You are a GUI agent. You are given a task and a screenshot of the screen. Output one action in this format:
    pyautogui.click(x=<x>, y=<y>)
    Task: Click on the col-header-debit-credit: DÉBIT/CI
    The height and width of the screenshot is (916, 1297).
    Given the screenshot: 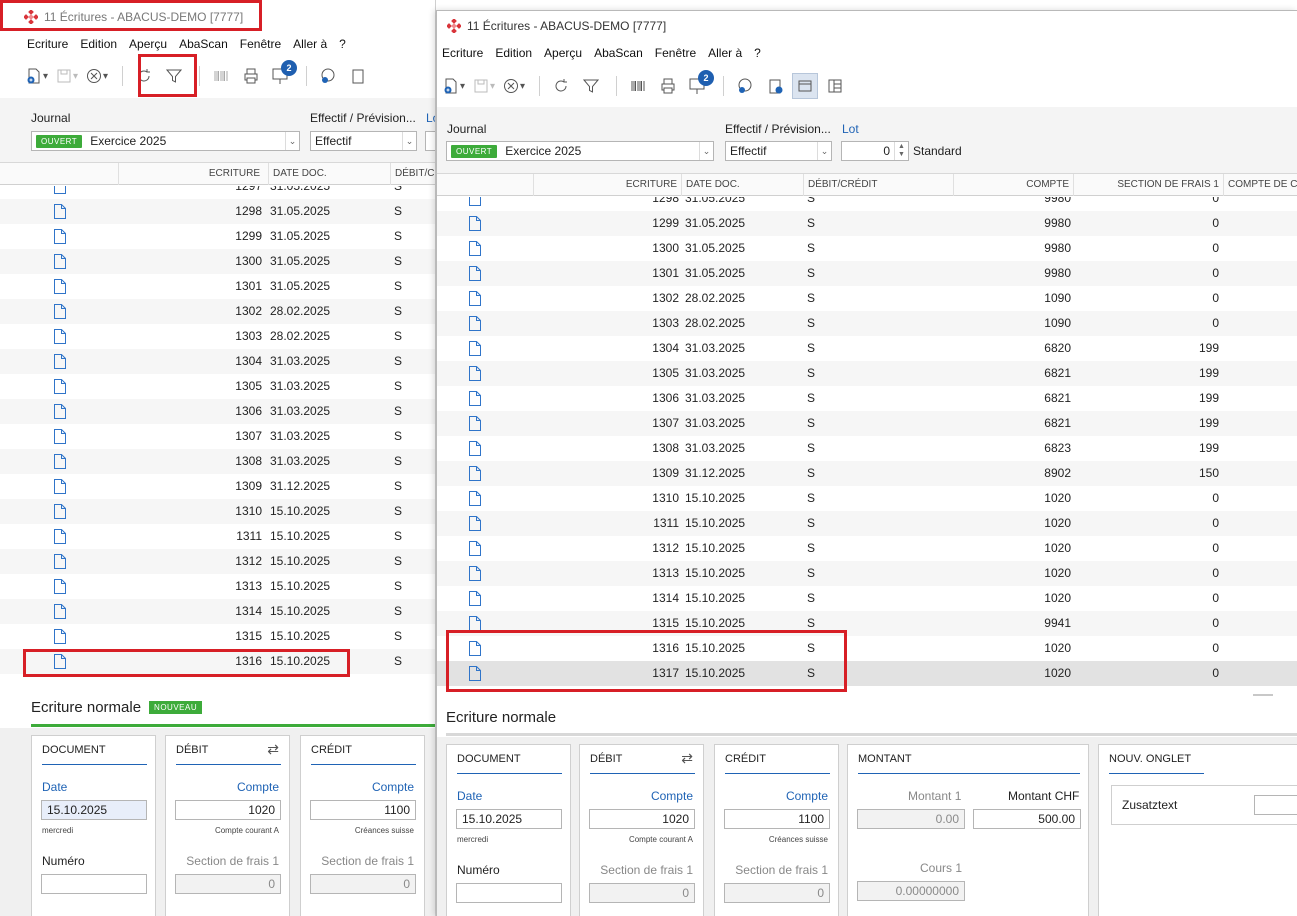 What is the action you would take?
    pyautogui.click(x=412, y=174)
    